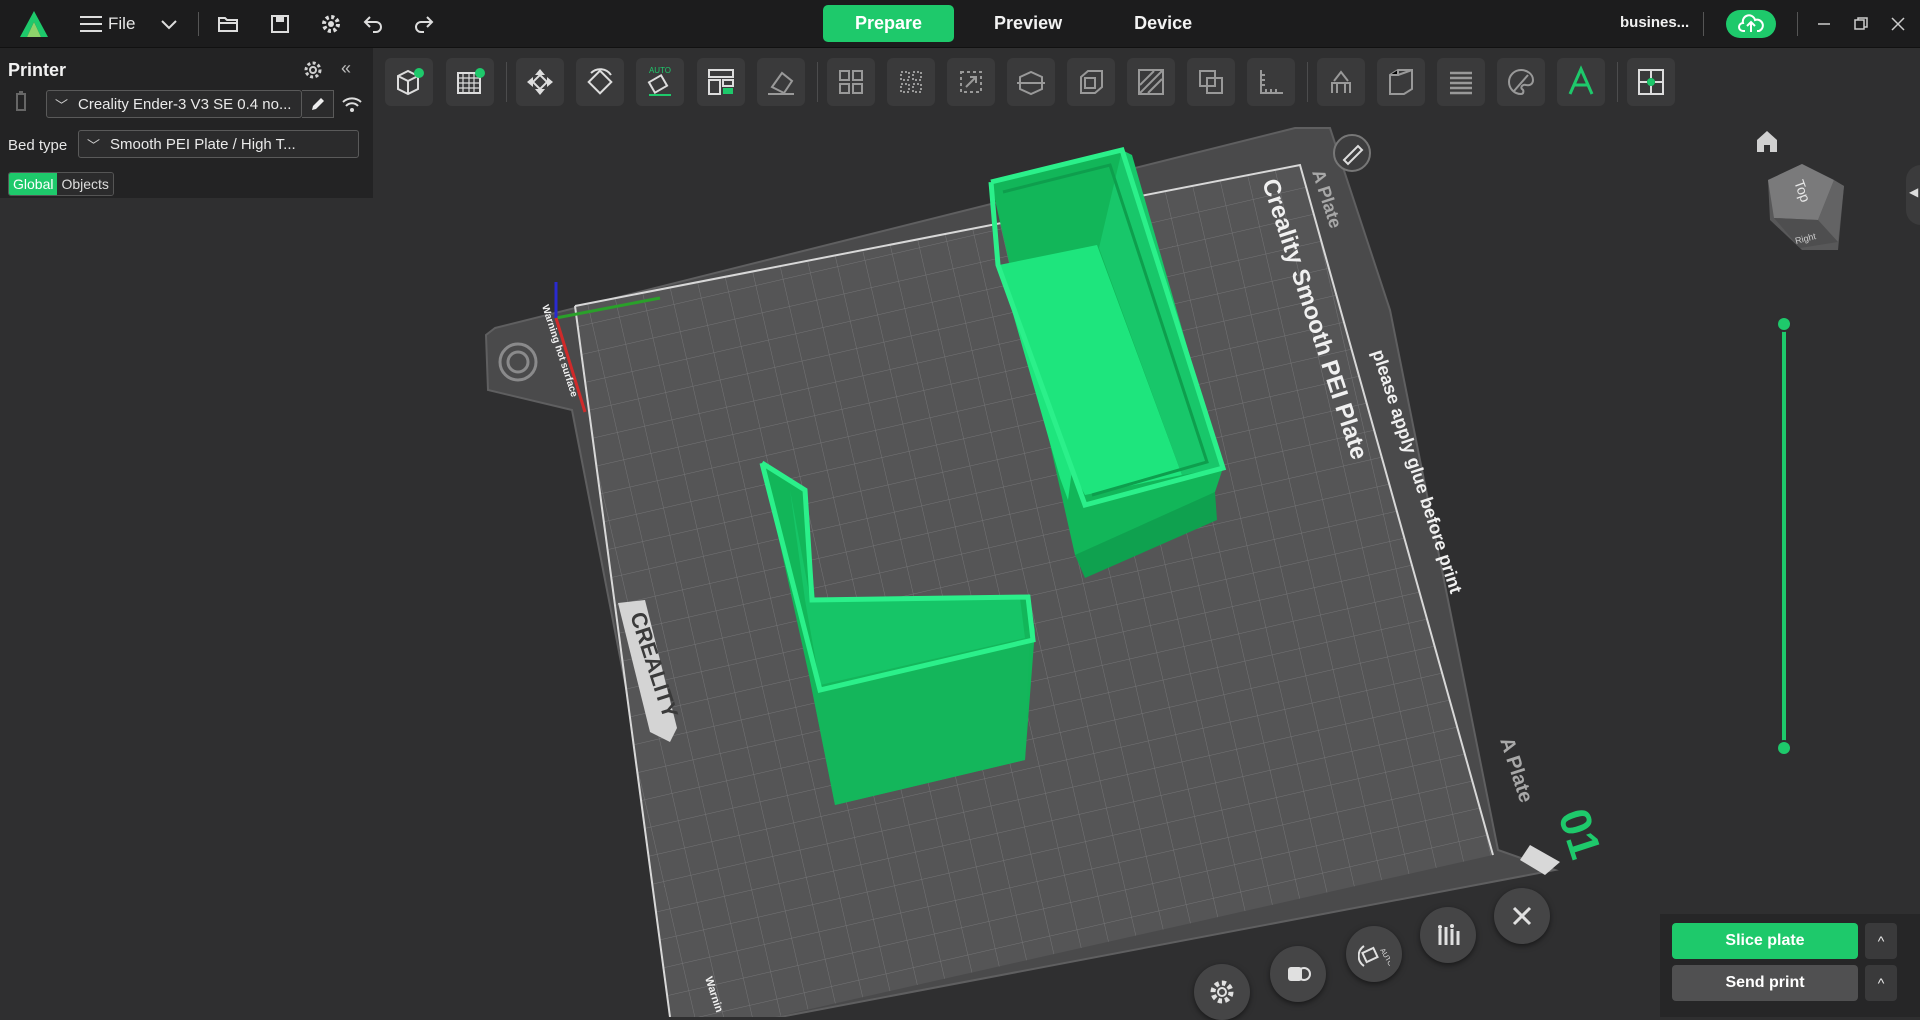 This screenshot has height=1020, width=1920. What do you see at coordinates (331, 24) in the screenshot?
I see `settings-gear-icon` at bounding box center [331, 24].